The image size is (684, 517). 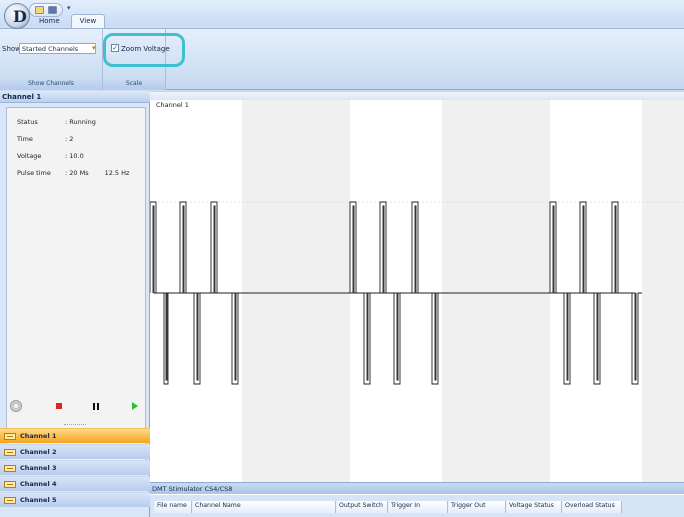 What do you see at coordinates (135, 406) in the screenshot?
I see `play-icon` at bounding box center [135, 406].